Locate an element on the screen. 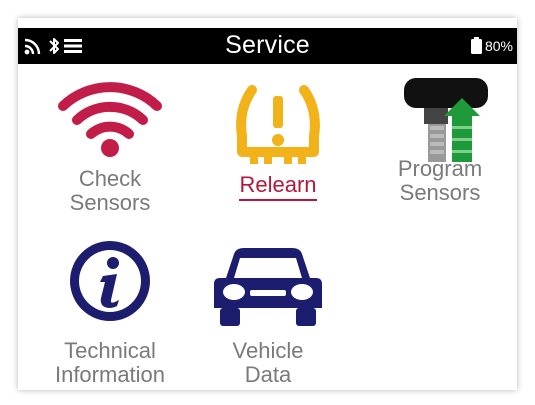 Image resolution: width=535 pixels, height=405 pixels. relearn-label: Relearn is located at coordinates (278, 186).